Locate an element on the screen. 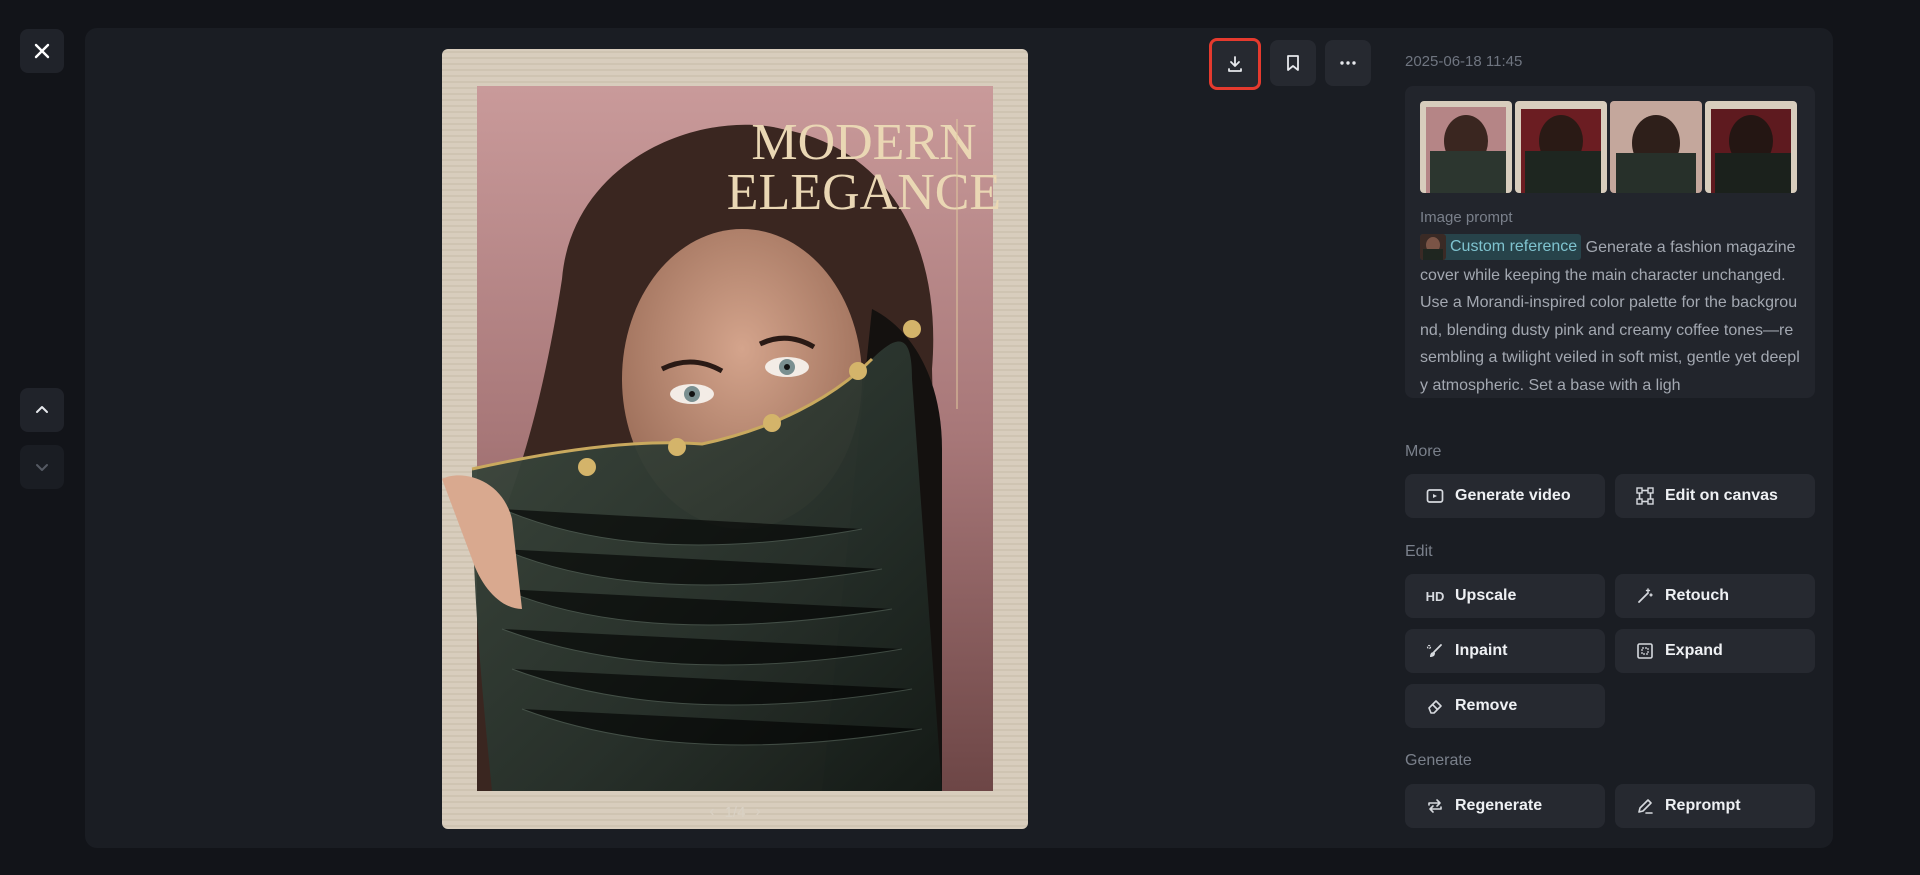 The width and height of the screenshot is (1920, 875). chevron-up-icon is located at coordinates (42, 409).